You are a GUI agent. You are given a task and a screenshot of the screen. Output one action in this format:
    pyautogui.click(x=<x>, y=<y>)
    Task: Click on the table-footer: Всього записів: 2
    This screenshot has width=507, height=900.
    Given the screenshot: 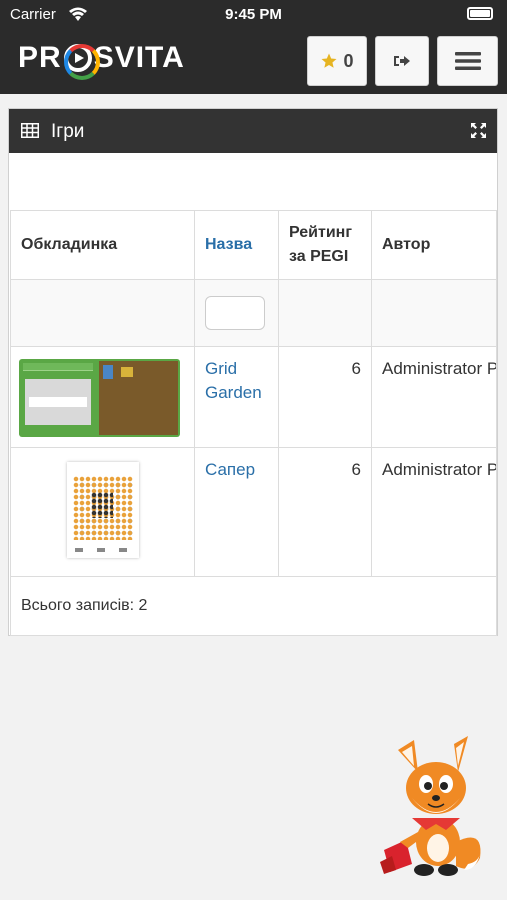 What is the action you would take?
    pyautogui.click(x=253, y=606)
    